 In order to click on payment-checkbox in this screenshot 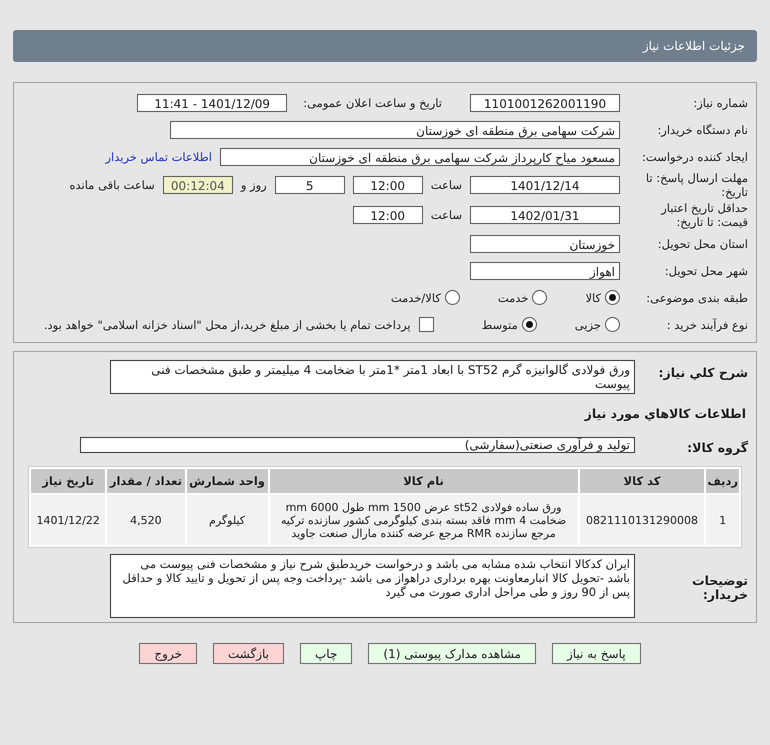, I will do `click(426, 324)`.